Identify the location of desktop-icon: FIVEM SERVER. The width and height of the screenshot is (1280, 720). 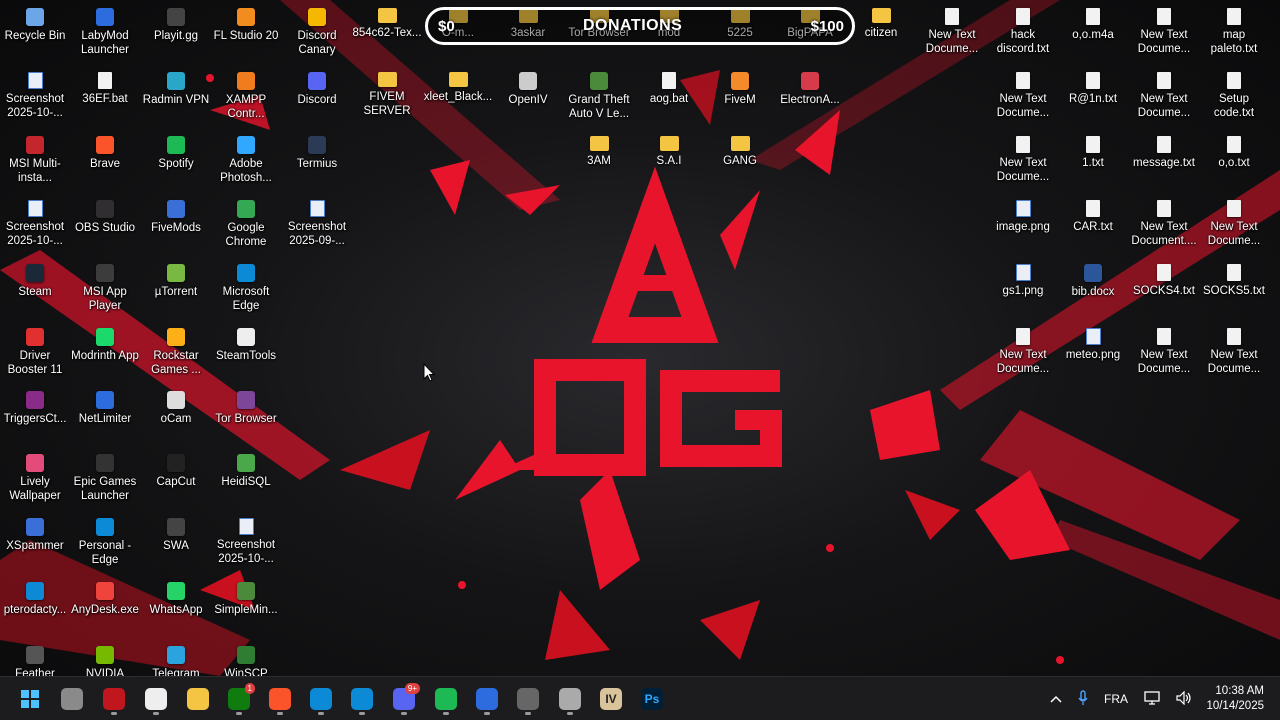
(387, 97).